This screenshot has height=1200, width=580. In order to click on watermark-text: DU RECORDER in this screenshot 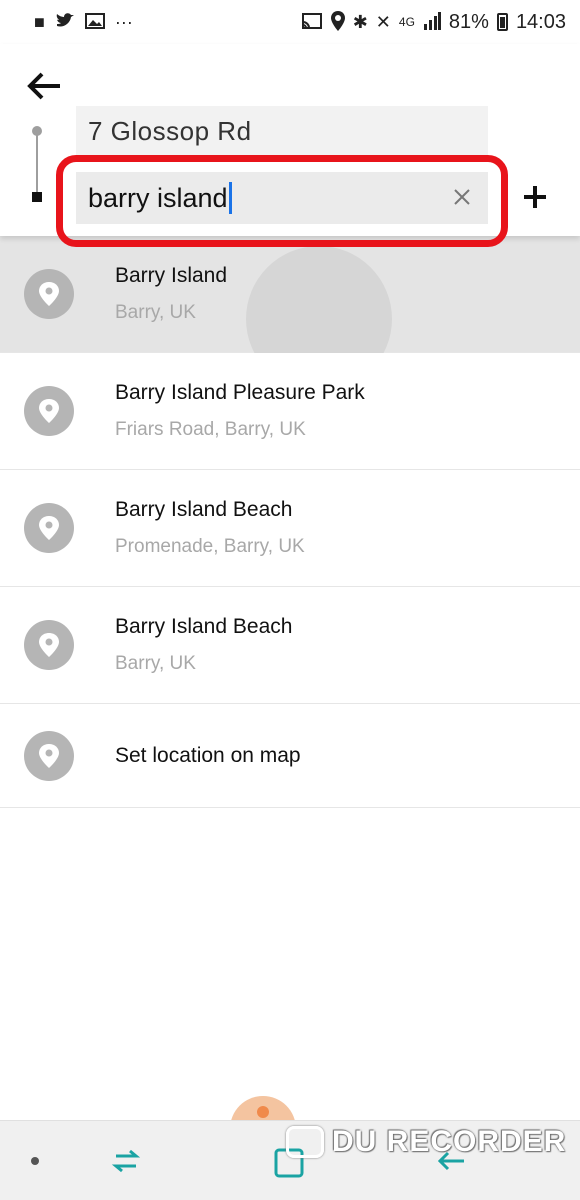, I will do `click(449, 1141)`.